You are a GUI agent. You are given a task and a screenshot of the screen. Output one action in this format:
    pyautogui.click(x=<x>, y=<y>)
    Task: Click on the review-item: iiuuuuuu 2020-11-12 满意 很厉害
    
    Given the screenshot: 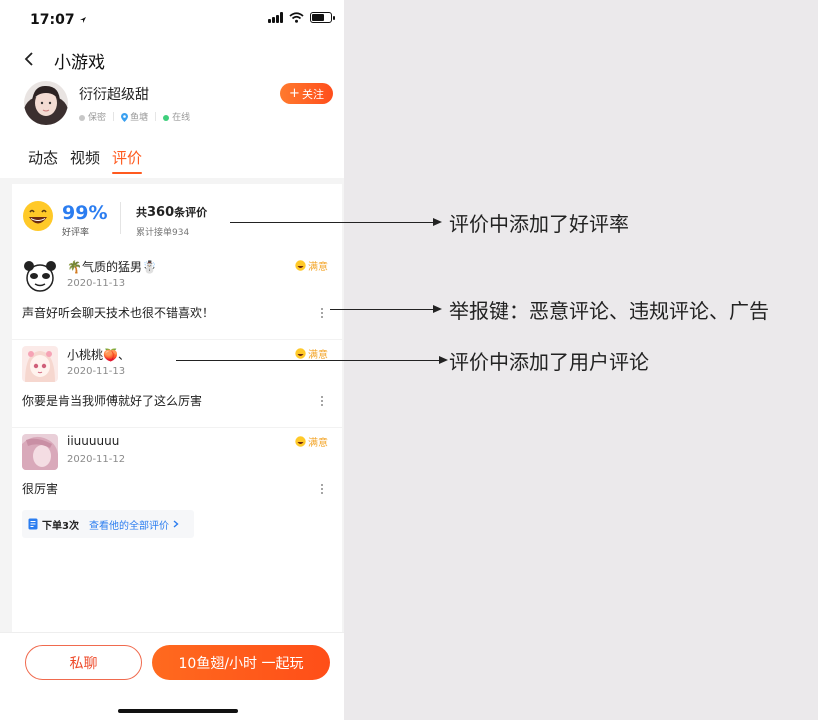 What is the action you would take?
    pyautogui.click(x=177, y=472)
    